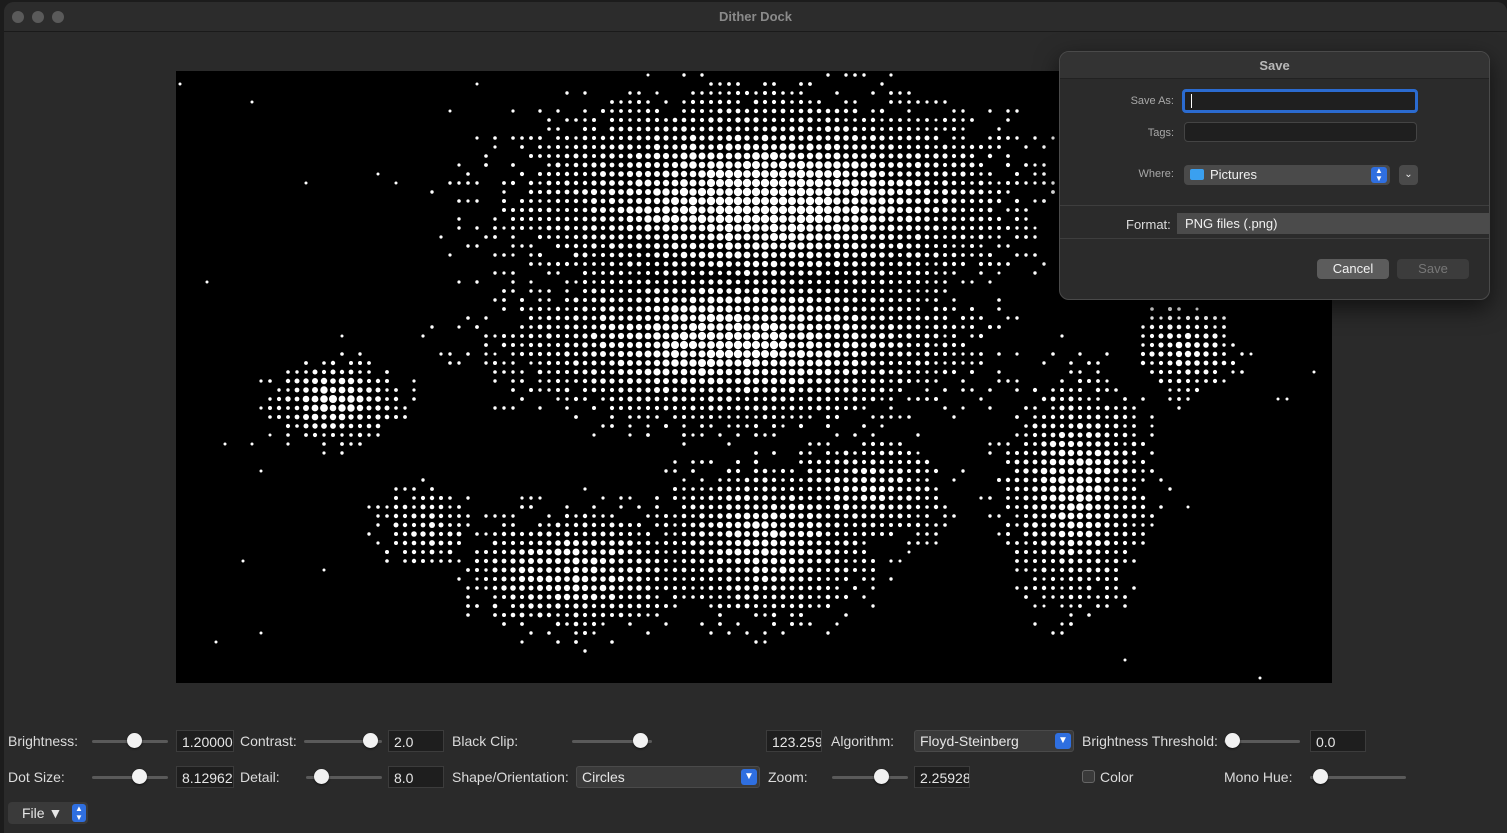 The width and height of the screenshot is (1507, 833). What do you see at coordinates (668, 777) in the screenshot?
I see `shape-orientation-select: Circles ▼` at bounding box center [668, 777].